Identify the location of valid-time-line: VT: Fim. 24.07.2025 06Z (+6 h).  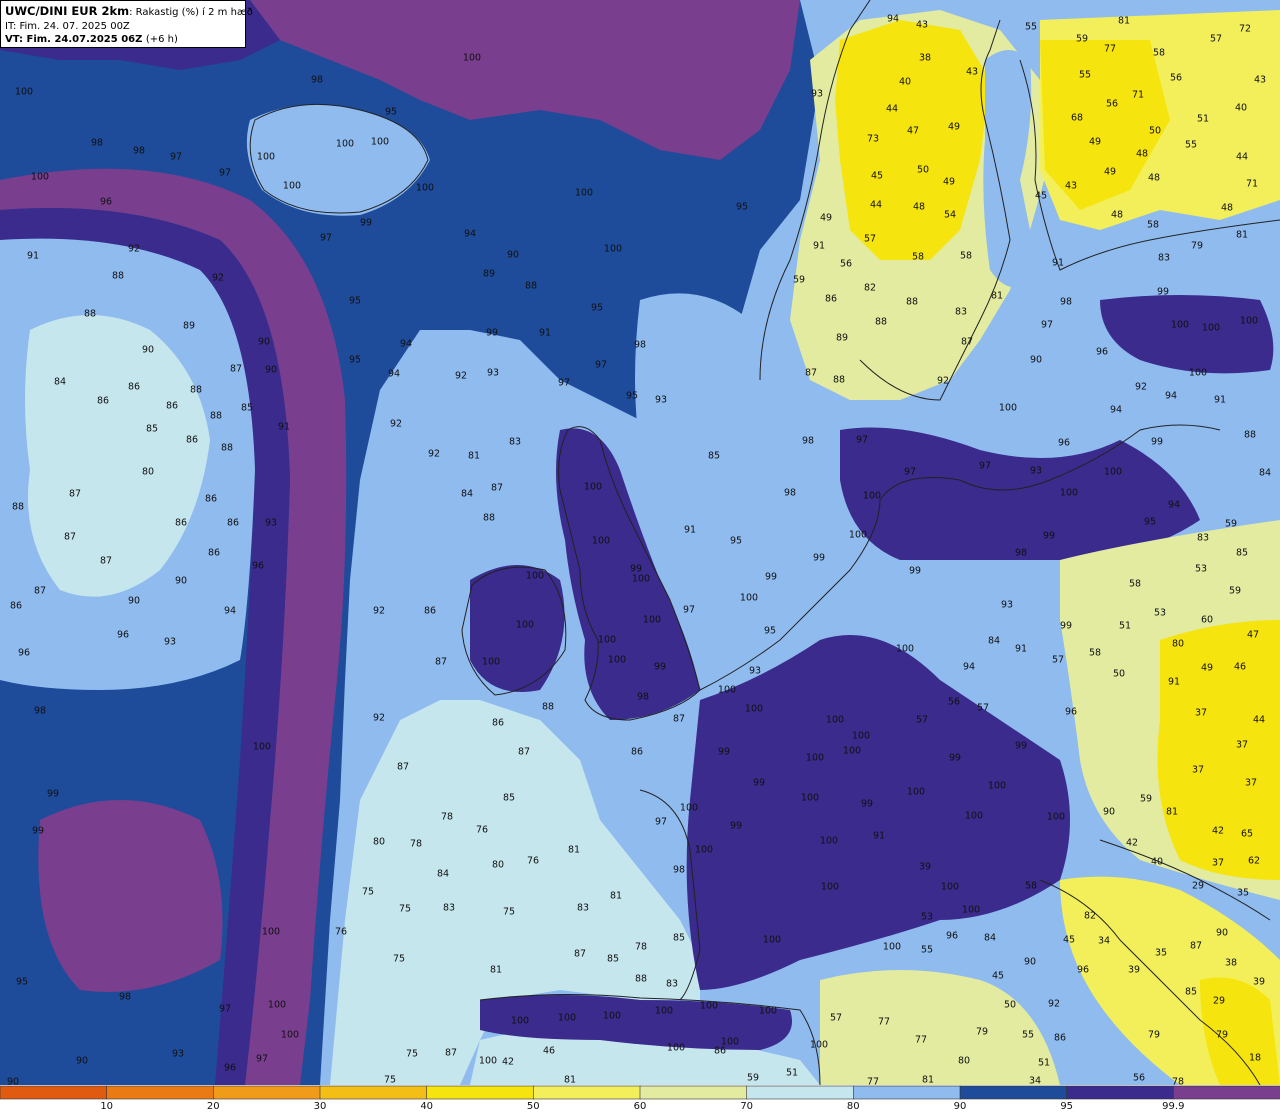
(123, 39).